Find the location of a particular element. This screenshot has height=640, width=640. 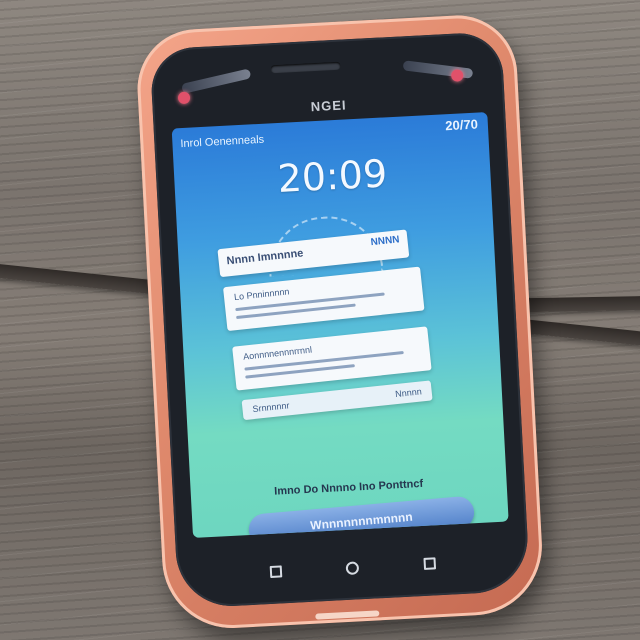

recent-apps-icon is located at coordinates (430, 563).